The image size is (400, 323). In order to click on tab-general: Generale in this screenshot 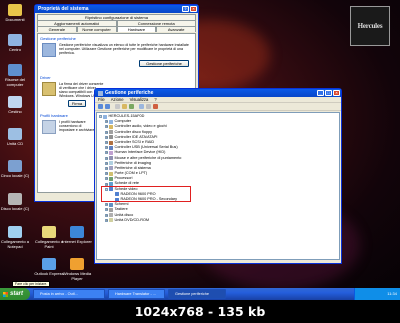, I will do `click(57, 29)`.